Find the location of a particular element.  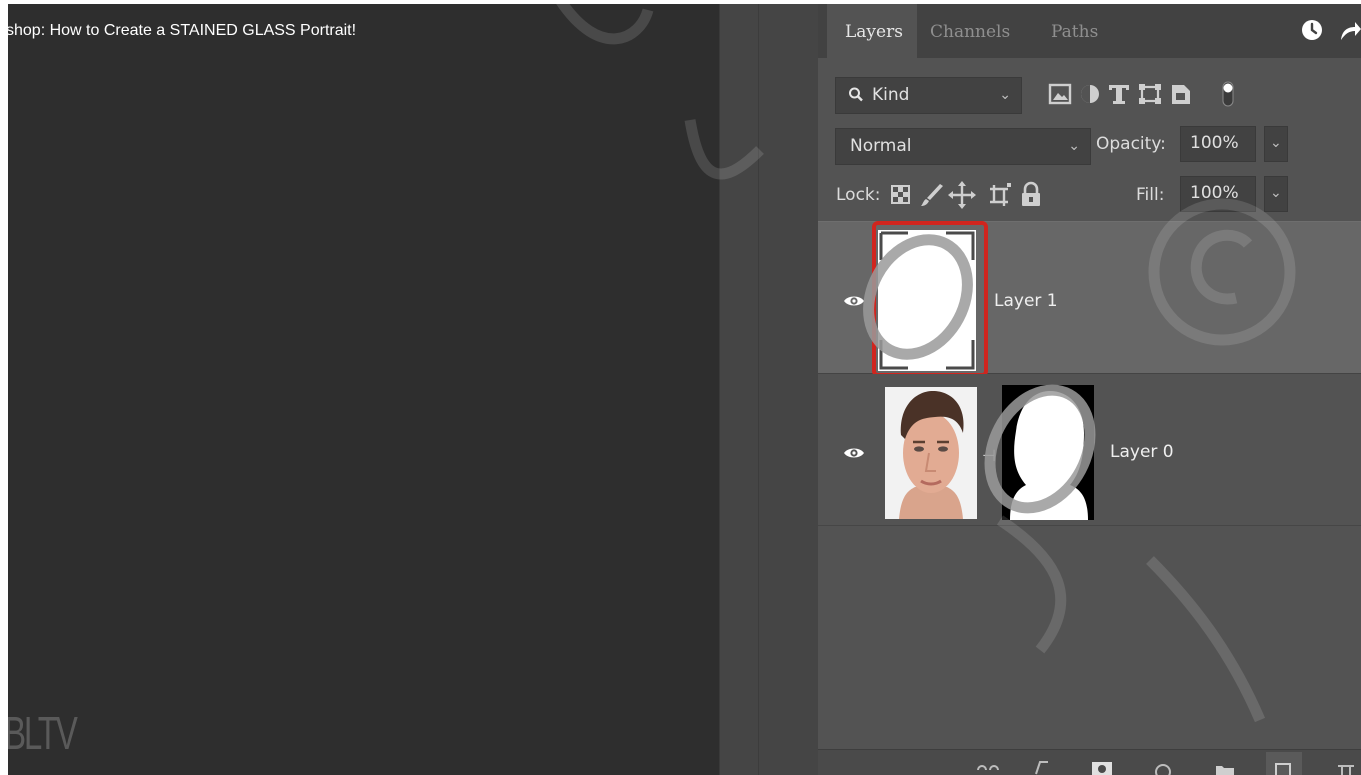

lock-all-icon is located at coordinates (1031, 193).